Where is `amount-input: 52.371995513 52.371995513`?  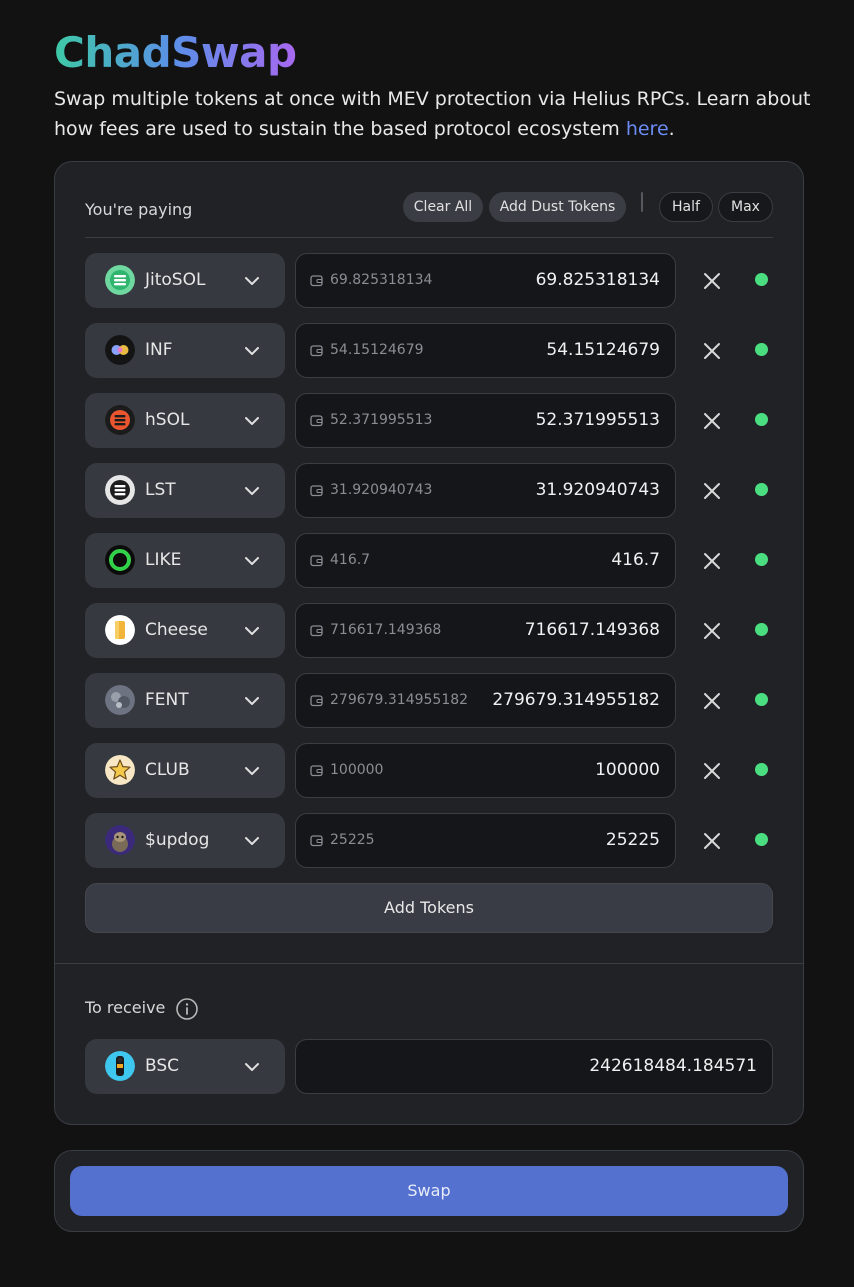
amount-input: 52.371995513 52.371995513 is located at coordinates (485, 420).